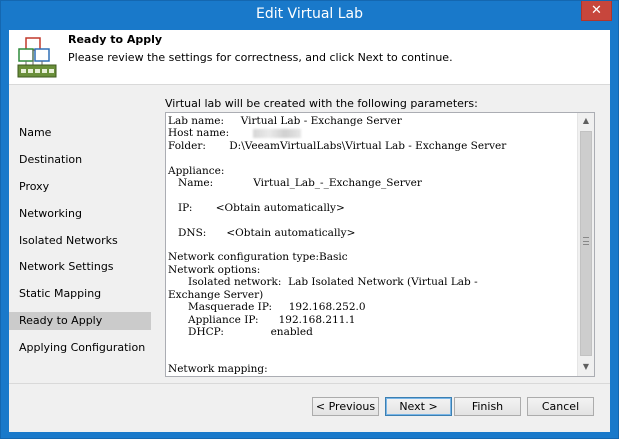  I want to click on title-bar: Edit Virtual Lab ✕, so click(309, 15).